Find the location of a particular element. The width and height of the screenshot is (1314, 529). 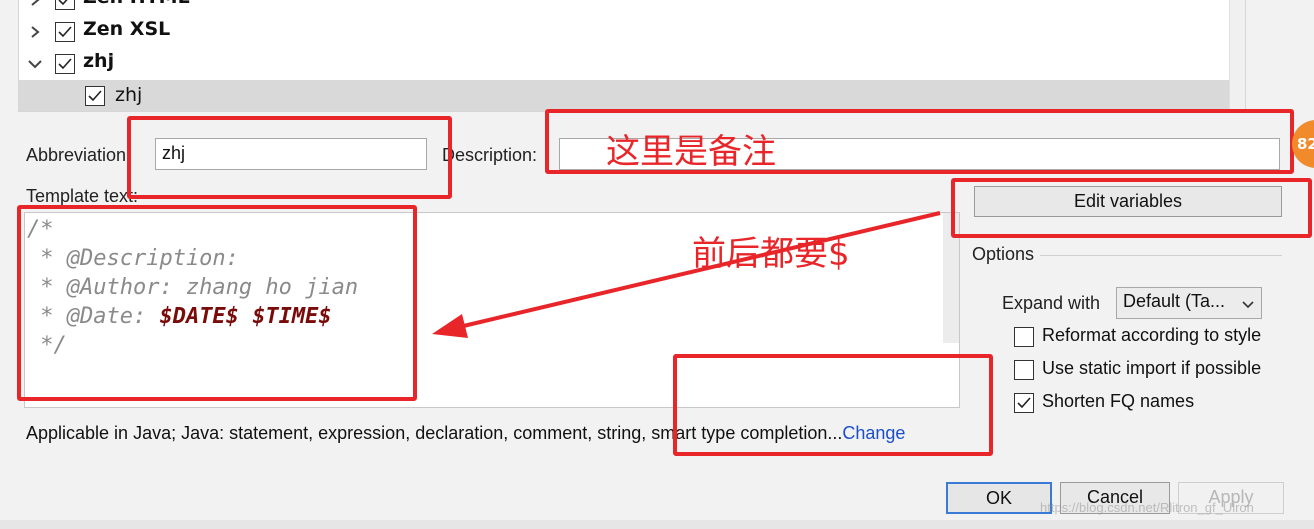

annotation-arrow is located at coordinates (686, 274).